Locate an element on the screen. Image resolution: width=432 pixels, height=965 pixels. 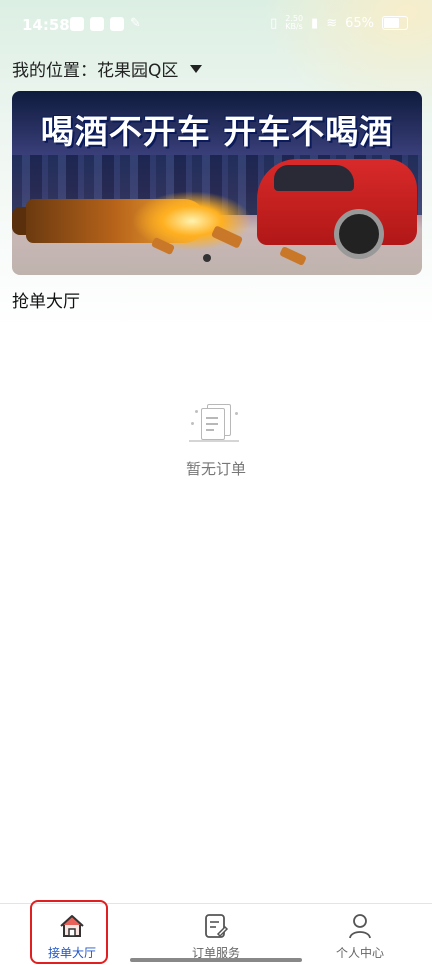
caret-down-icon is located at coordinates (196, 68).